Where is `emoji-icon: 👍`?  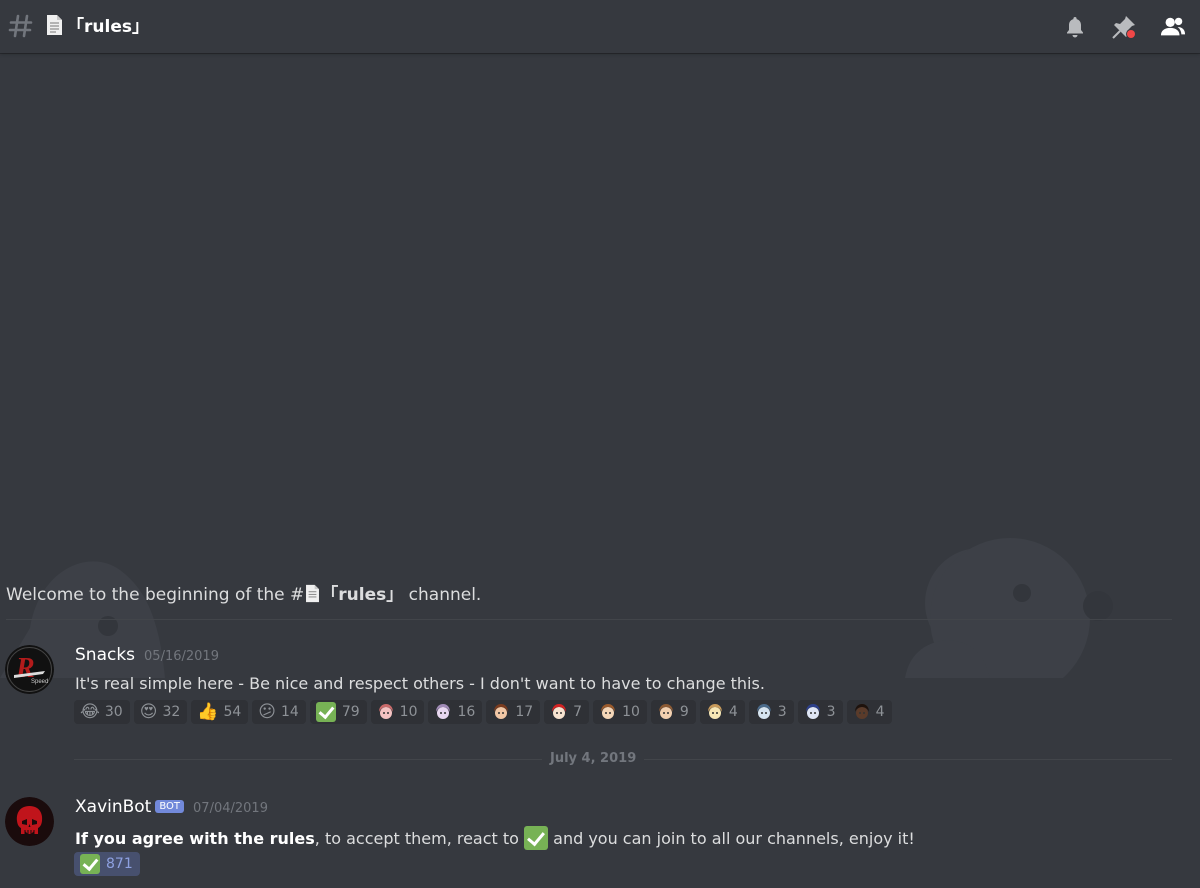 emoji-icon: 👍 is located at coordinates (208, 712).